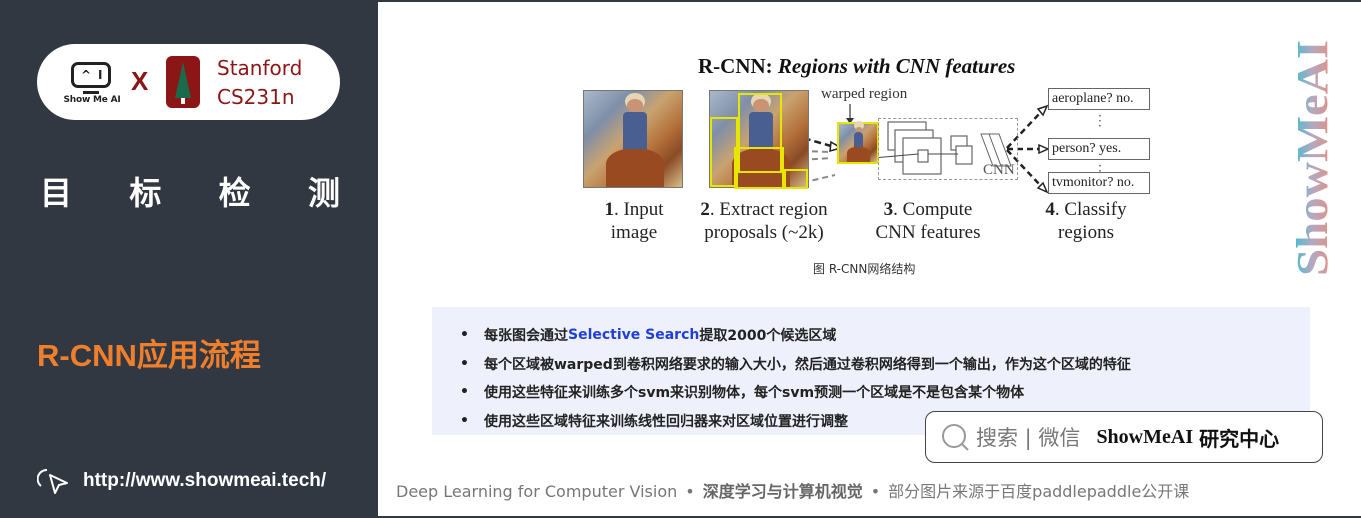  I want to click on class-output-box: aeroplane? no., so click(1099, 99).